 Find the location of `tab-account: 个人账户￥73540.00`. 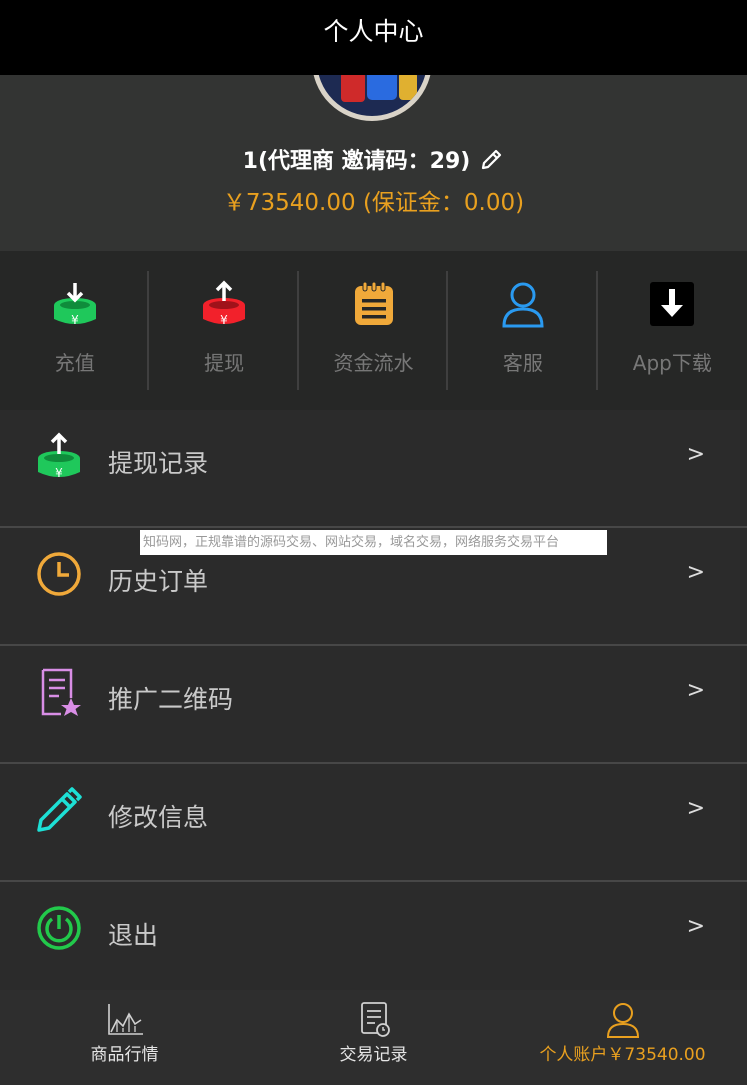

tab-account: 个人账户￥73540.00 is located at coordinates (622, 1037).